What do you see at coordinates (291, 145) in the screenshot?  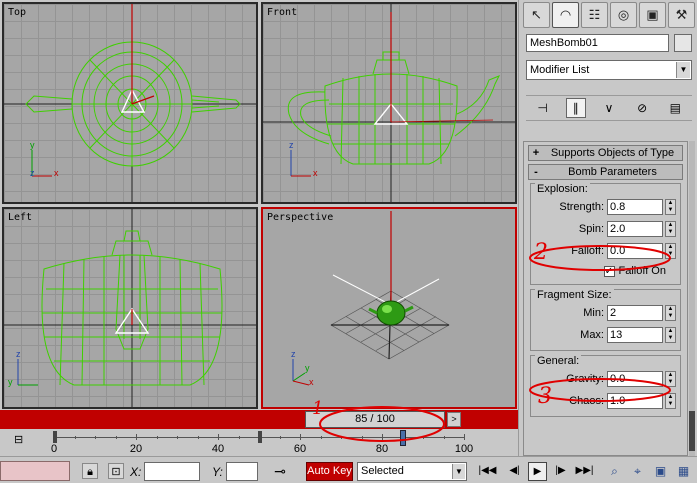 I see `axis-z-label-front: z` at bounding box center [291, 145].